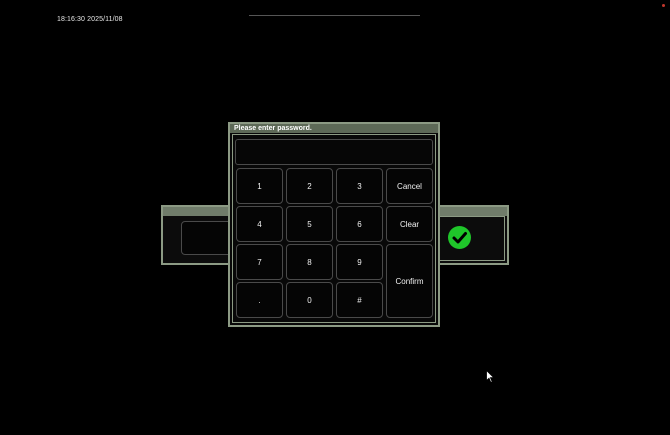  Describe the element at coordinates (259, 262) in the screenshot. I see `key-7: 7` at that location.